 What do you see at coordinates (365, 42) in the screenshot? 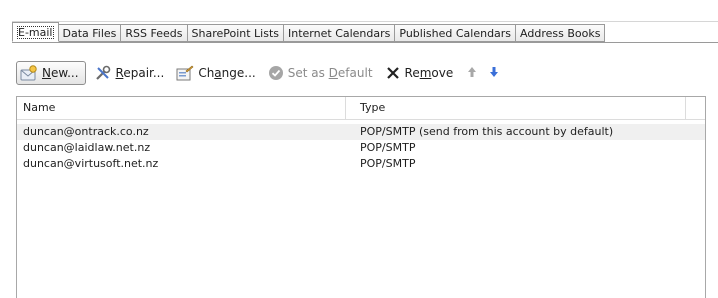
I see `tab-panel-border` at bounding box center [365, 42].